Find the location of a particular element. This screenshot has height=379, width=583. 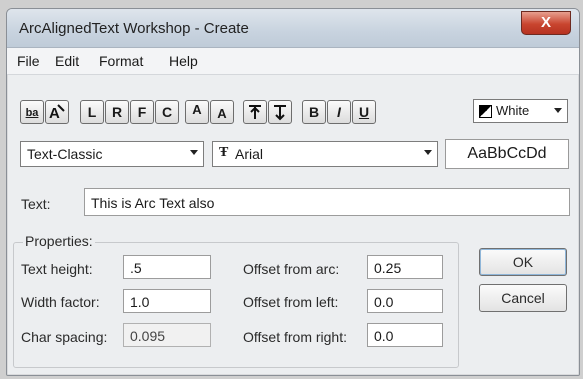

ok-button: OK is located at coordinates (523, 262).